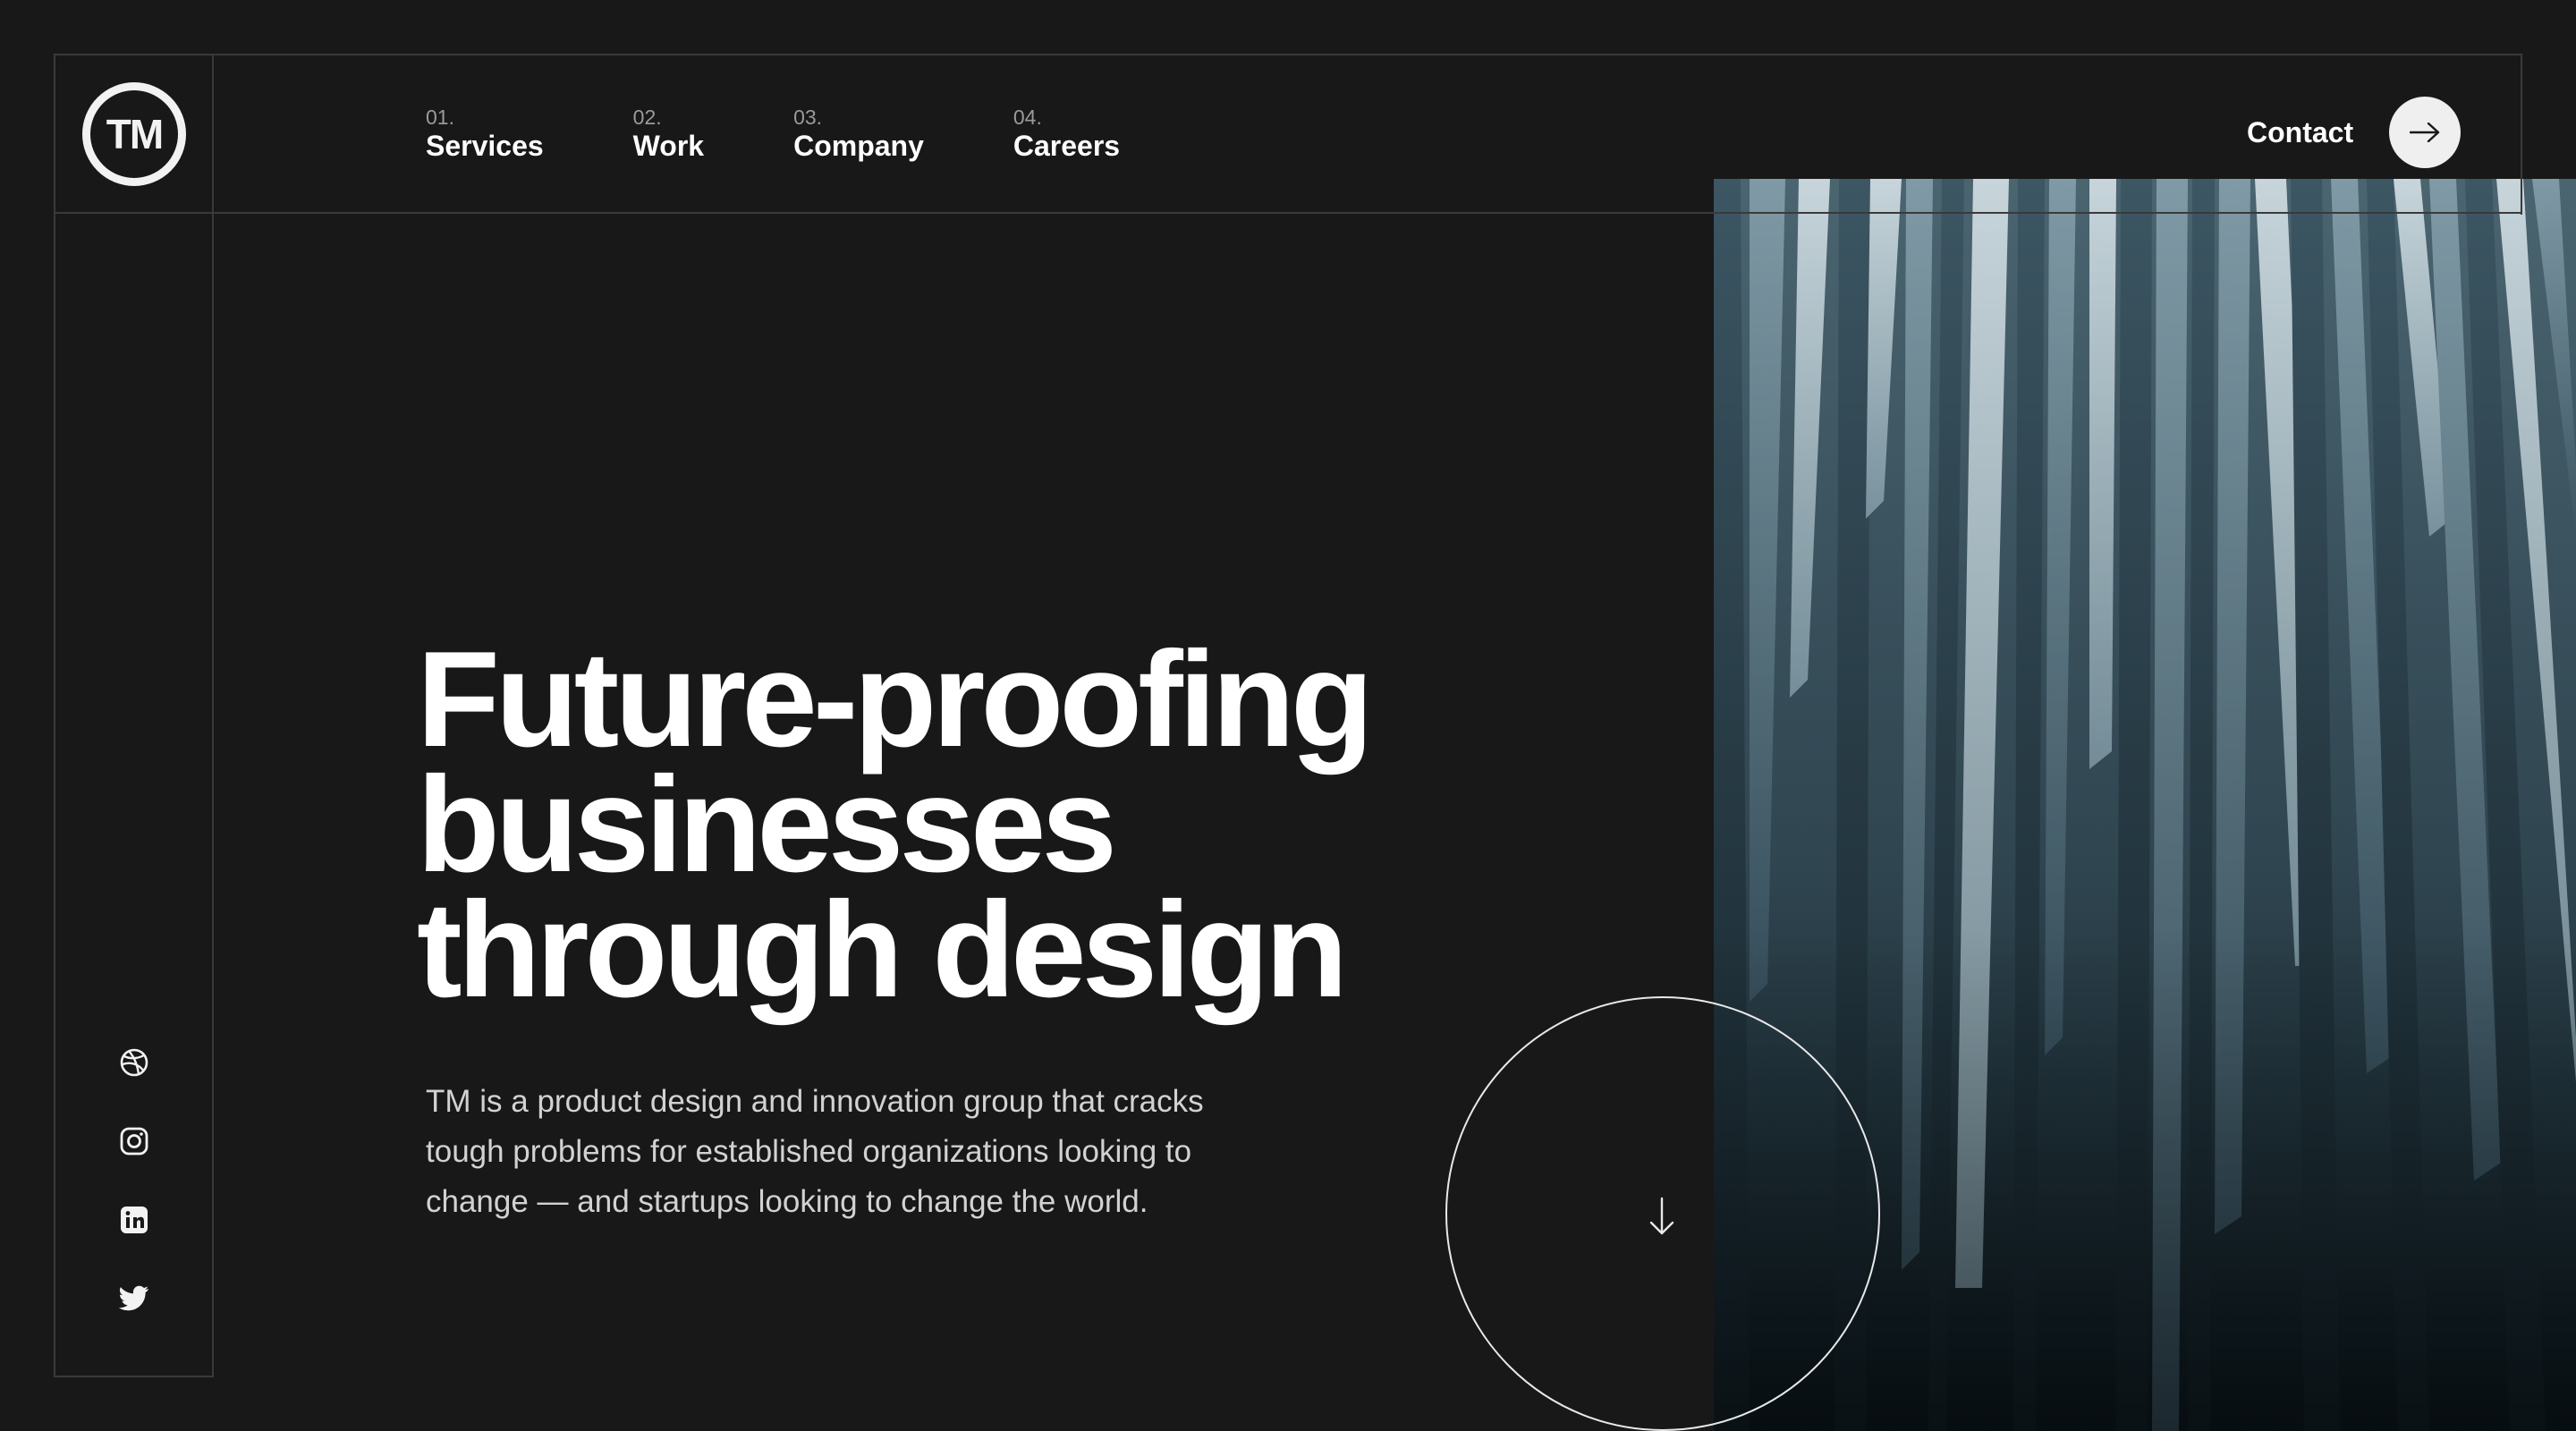 This screenshot has height=1431, width=2576. I want to click on logo: TM, so click(134, 134).